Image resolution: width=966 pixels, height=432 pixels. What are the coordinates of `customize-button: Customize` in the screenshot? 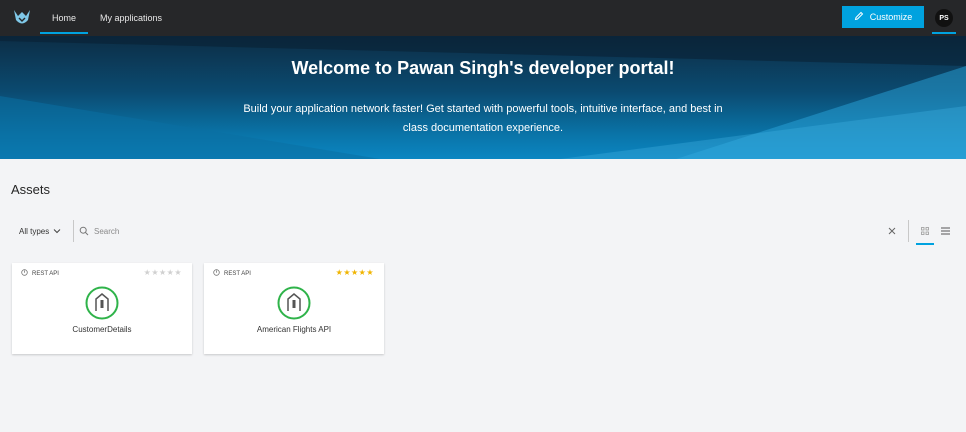 It's located at (883, 17).